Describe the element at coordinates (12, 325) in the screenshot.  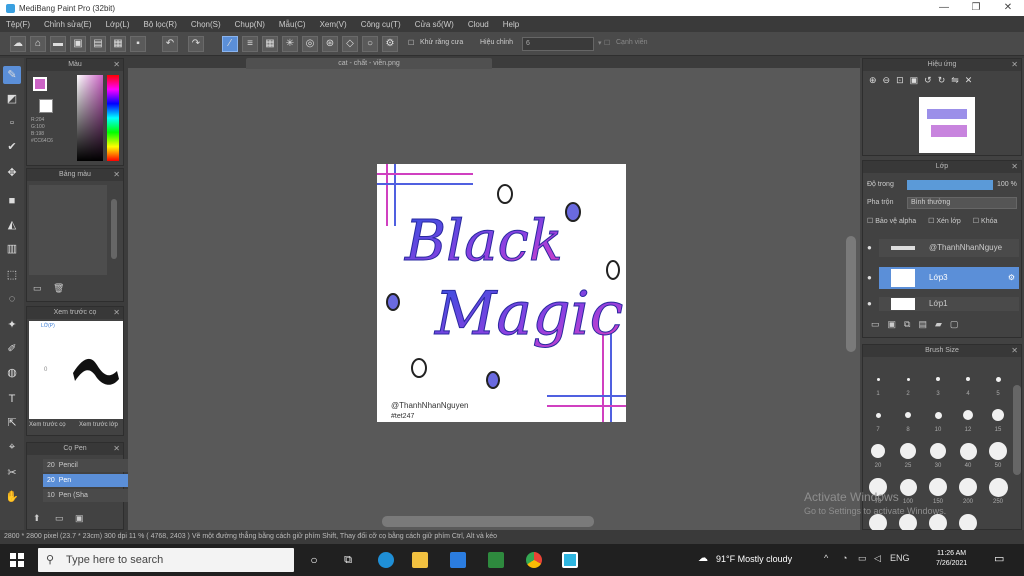
I see `magic-wand-icon: ✦` at that location.